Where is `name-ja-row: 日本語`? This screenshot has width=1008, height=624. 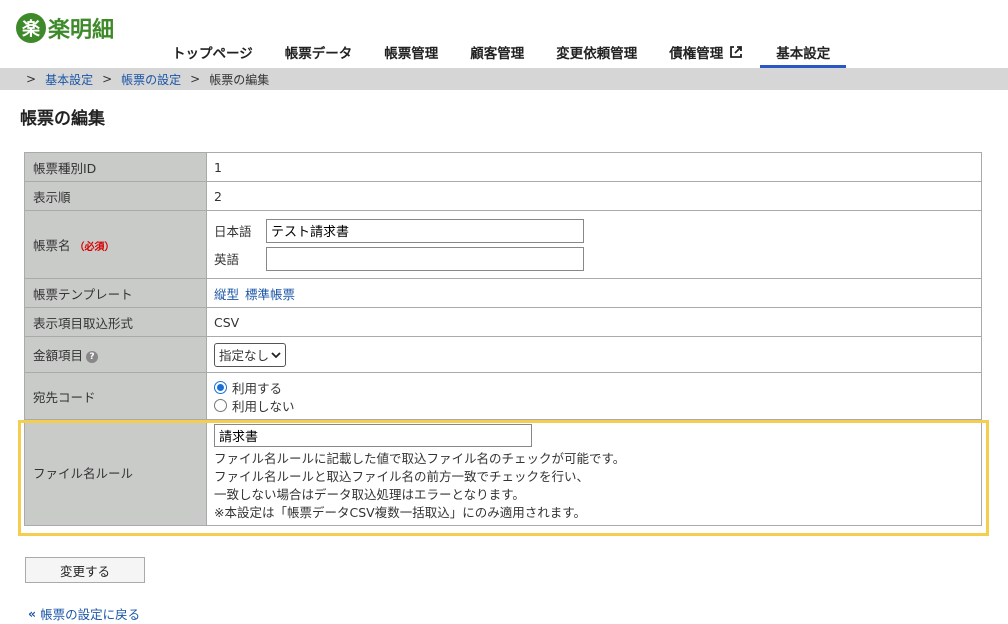 name-ja-row: 日本語 is located at coordinates (594, 231).